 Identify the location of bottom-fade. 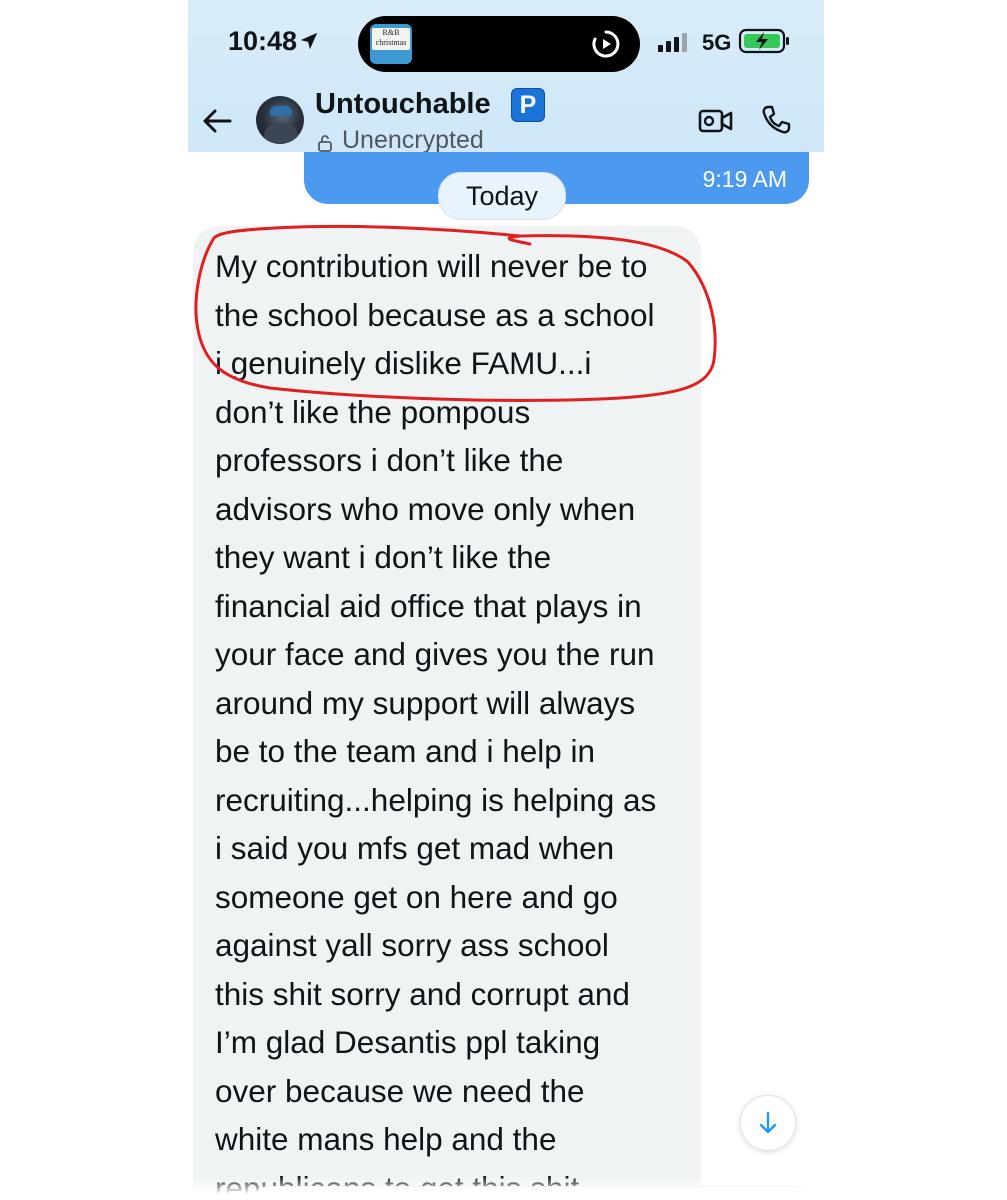
(503, 1188).